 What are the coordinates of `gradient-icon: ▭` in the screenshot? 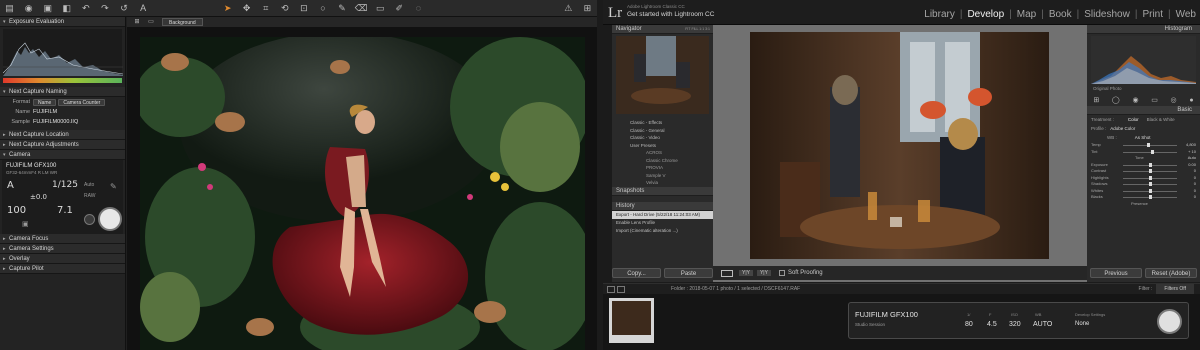 It's located at (380, 8).